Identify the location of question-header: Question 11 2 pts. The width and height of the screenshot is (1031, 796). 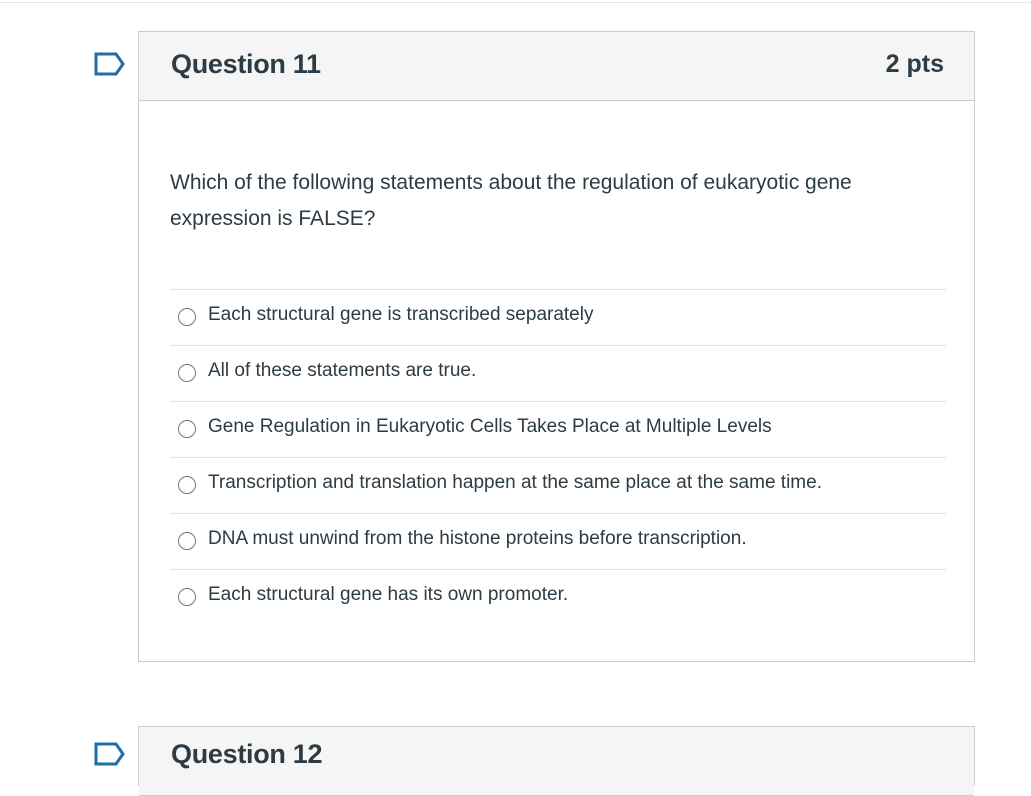
(556, 66).